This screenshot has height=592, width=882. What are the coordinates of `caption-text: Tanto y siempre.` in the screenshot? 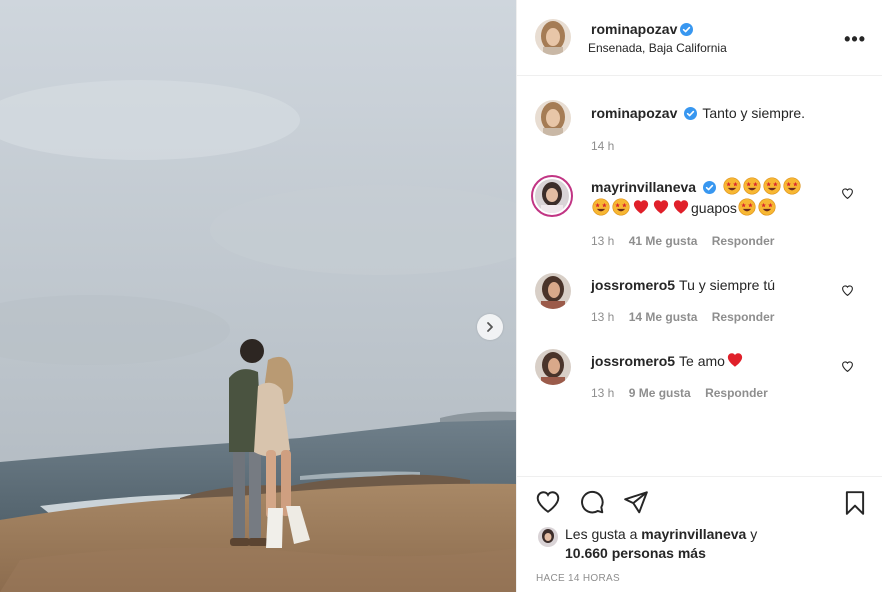 It's located at (754, 113).